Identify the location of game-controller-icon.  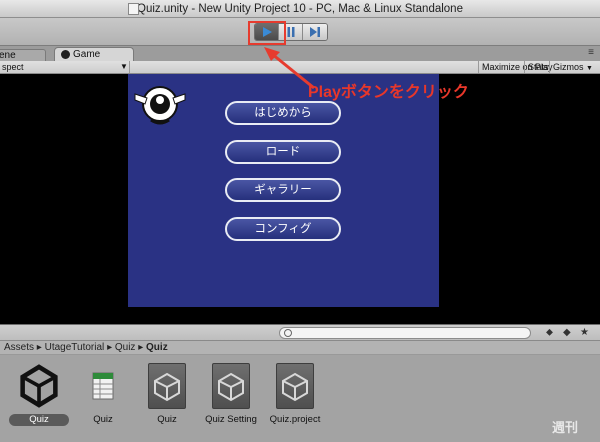
(65, 54).